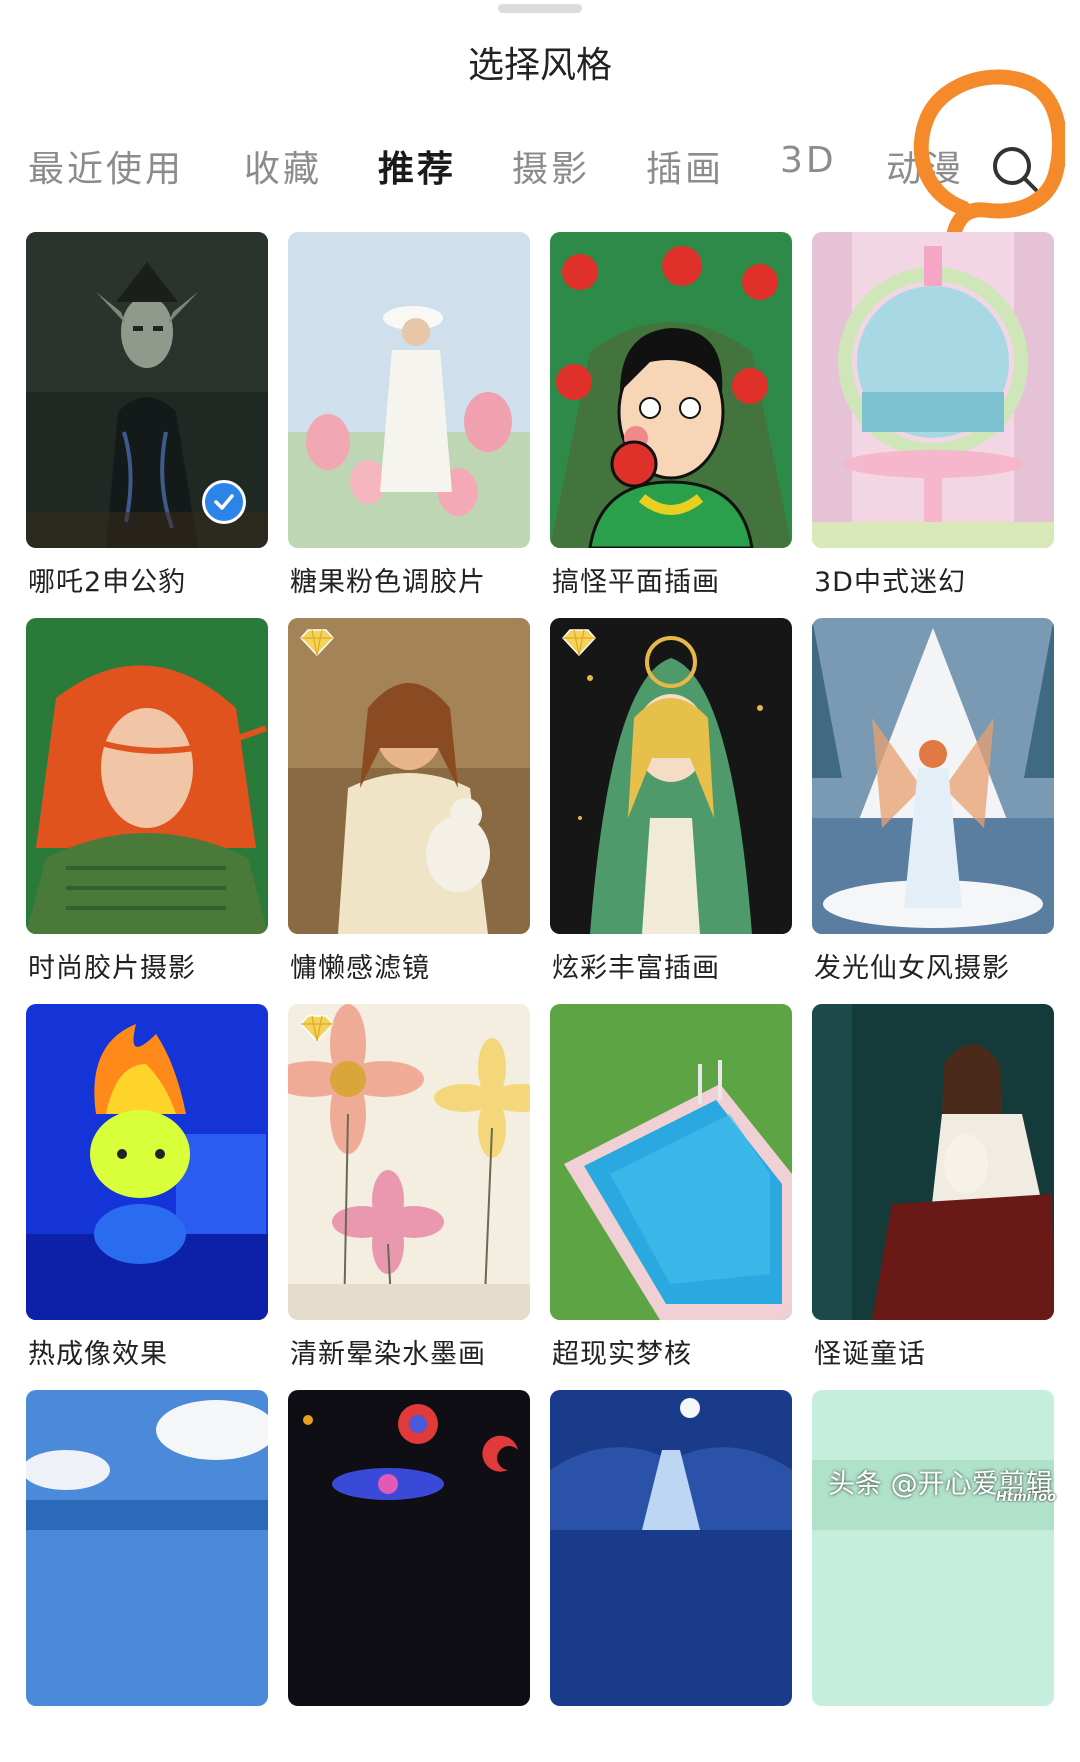  What do you see at coordinates (98, 1354) in the screenshot?
I see `style-label: 热成像效果` at bounding box center [98, 1354].